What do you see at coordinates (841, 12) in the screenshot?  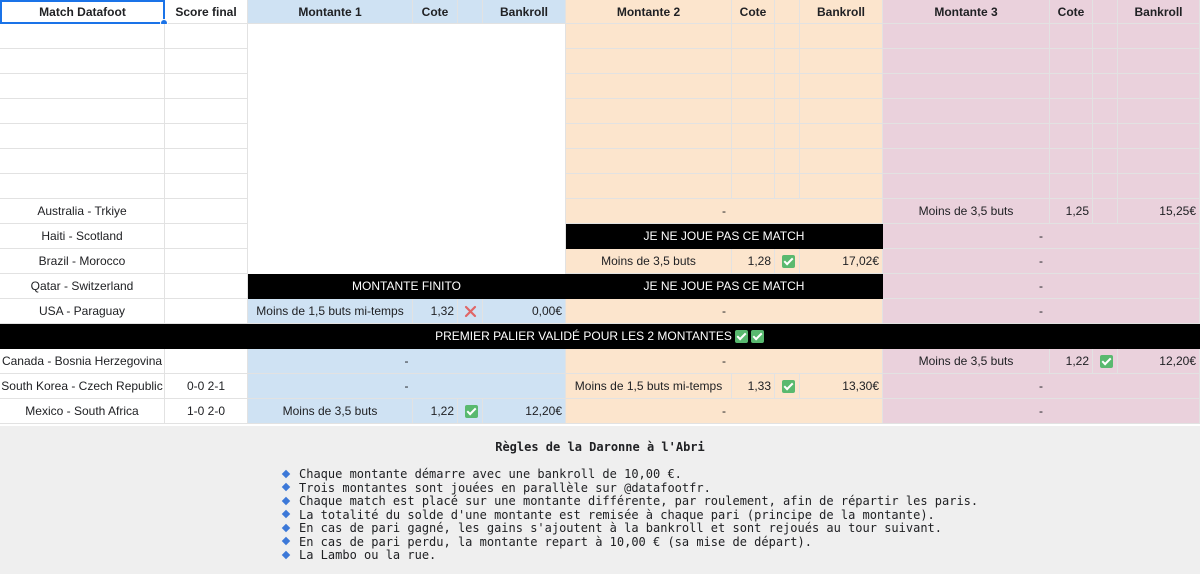 I see `header-m2-bankroll: Bankroll` at bounding box center [841, 12].